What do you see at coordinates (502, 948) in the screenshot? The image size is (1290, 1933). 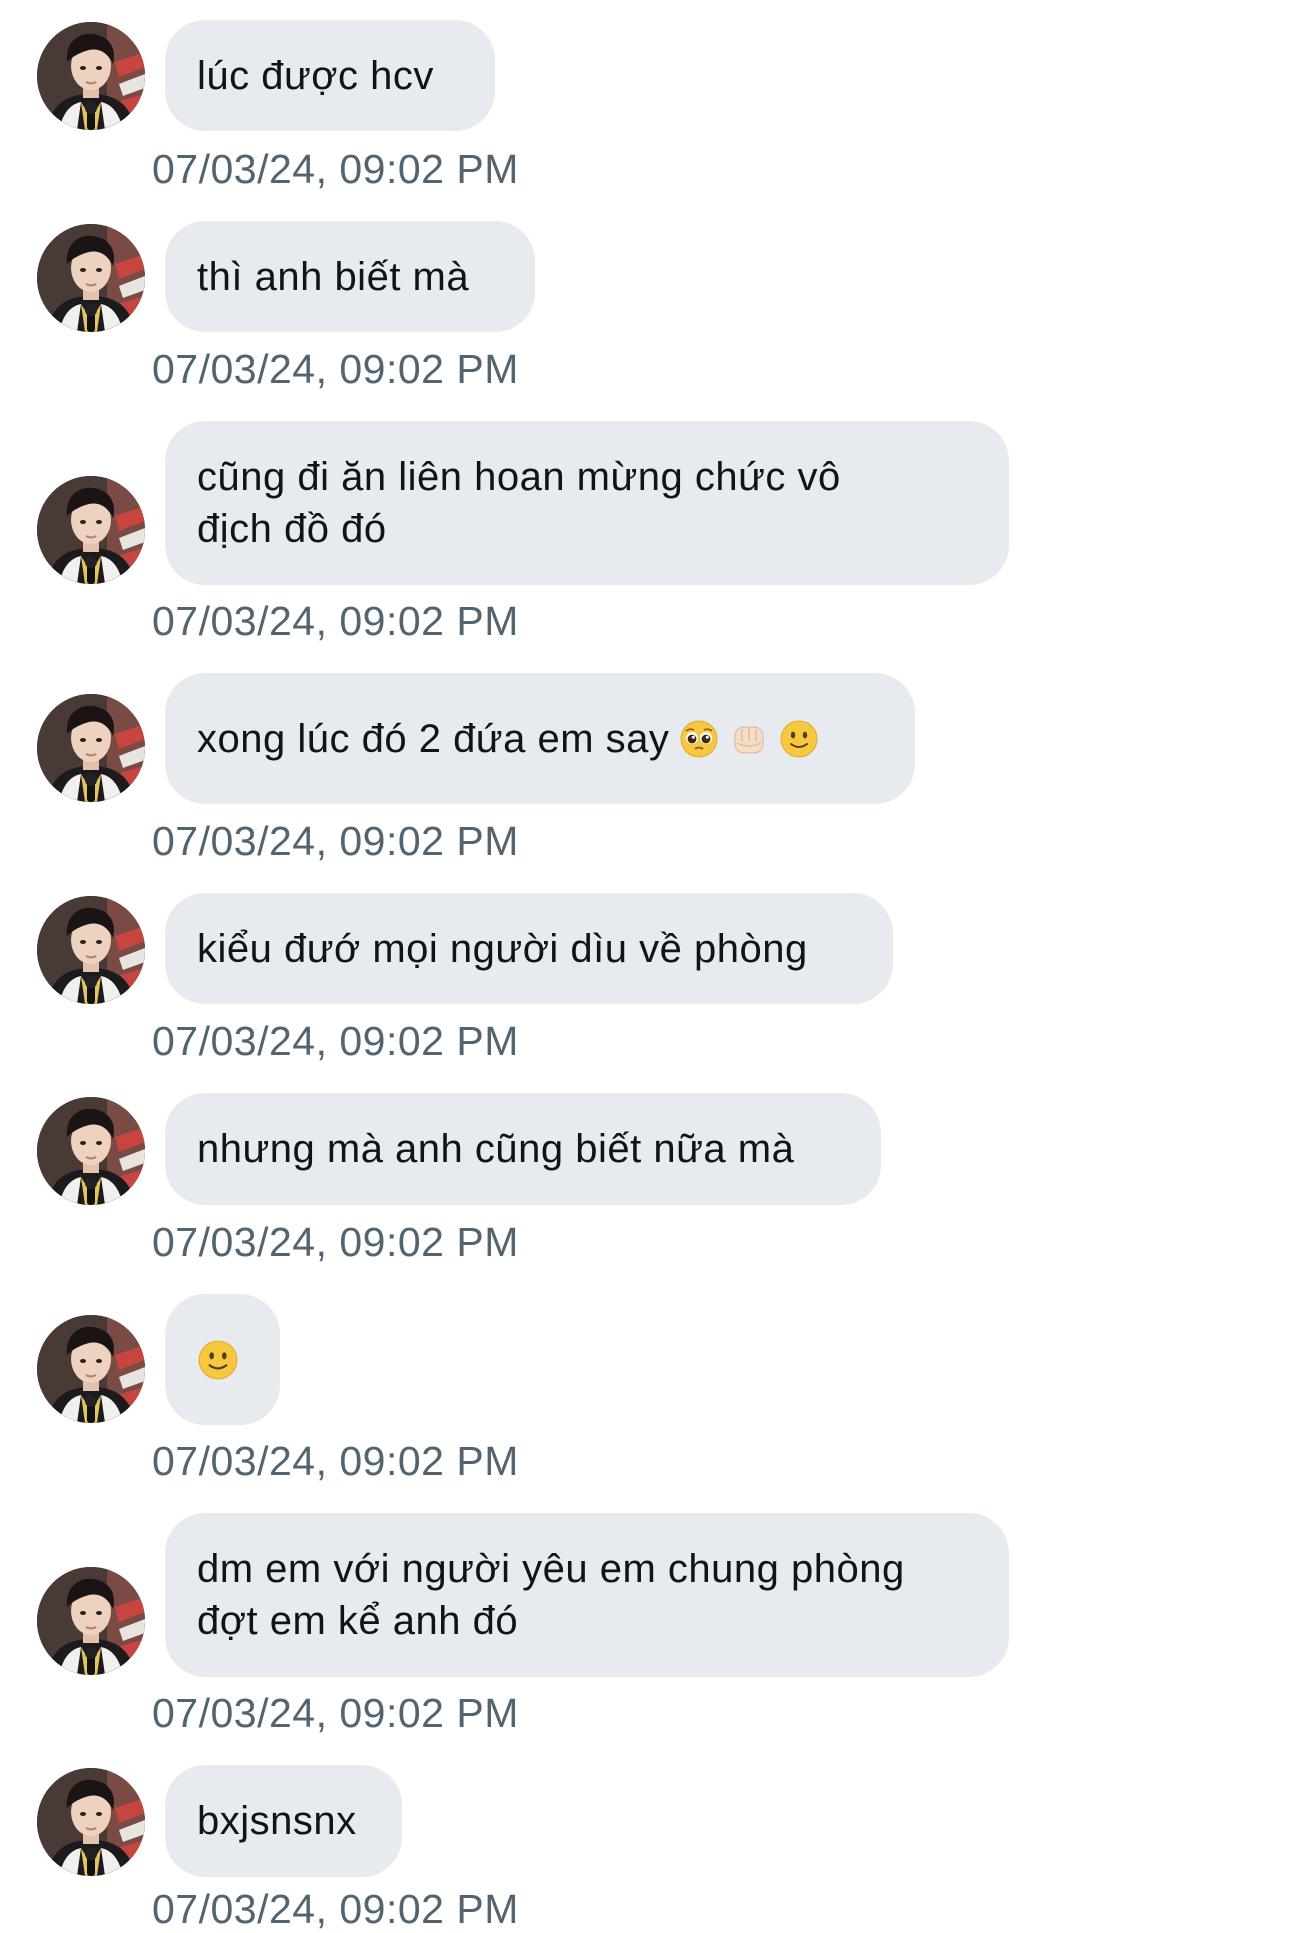 I see `message-text: kiểu đướ mọi người dìu về phòng` at bounding box center [502, 948].